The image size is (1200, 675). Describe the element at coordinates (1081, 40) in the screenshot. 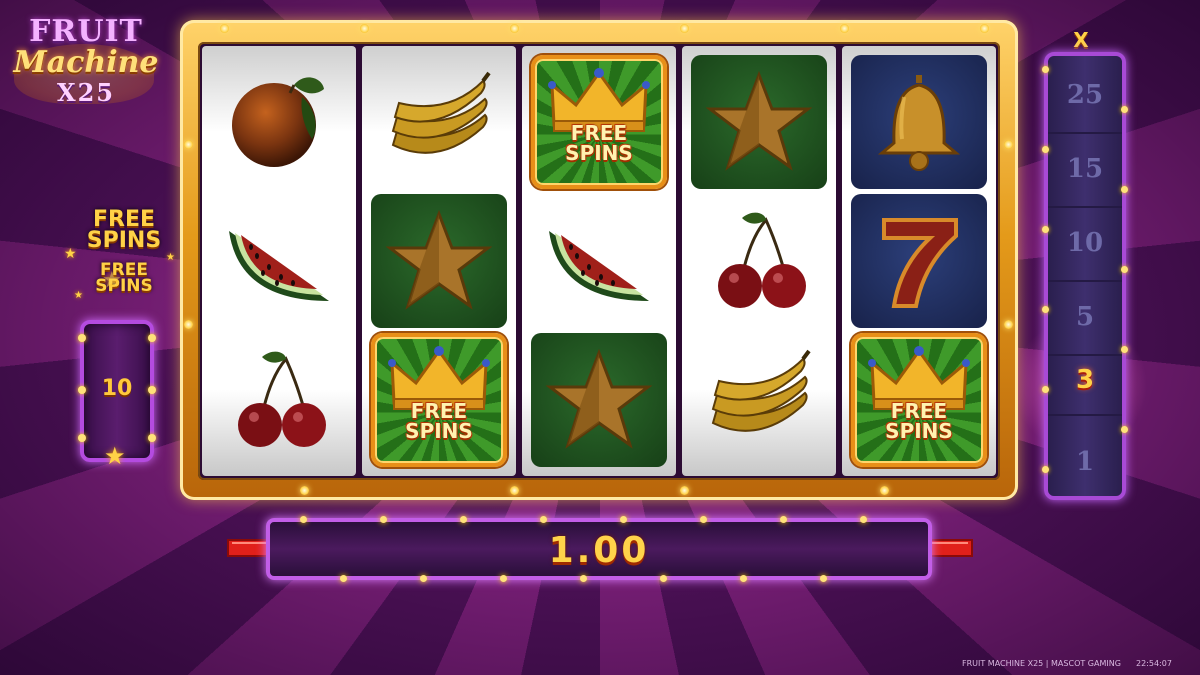

I see `multiplier-header: X` at that location.